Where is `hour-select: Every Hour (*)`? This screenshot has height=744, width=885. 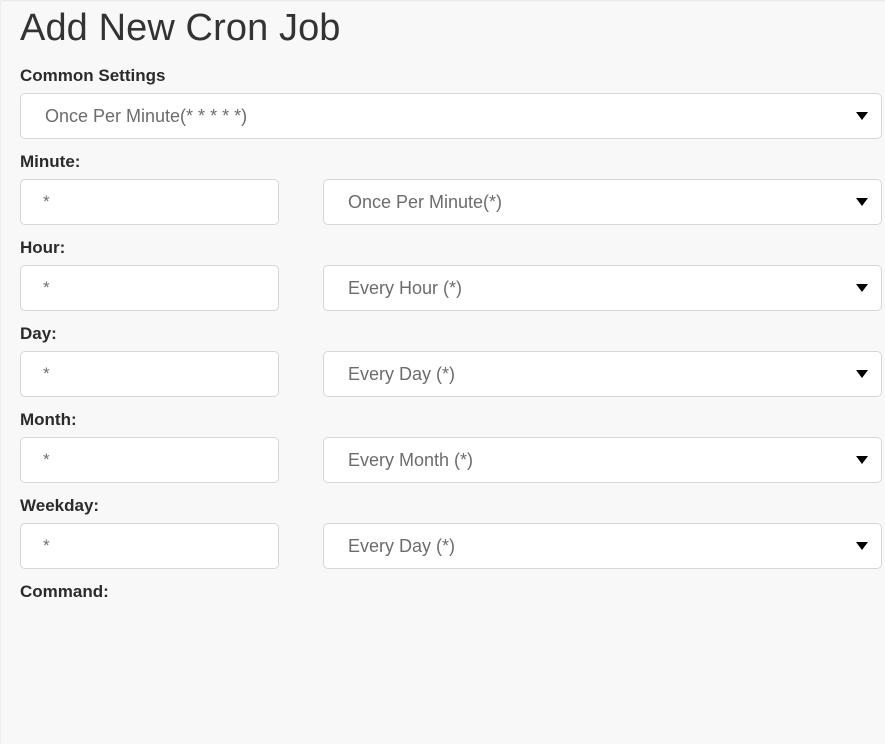 hour-select: Every Hour (*) is located at coordinates (602, 288).